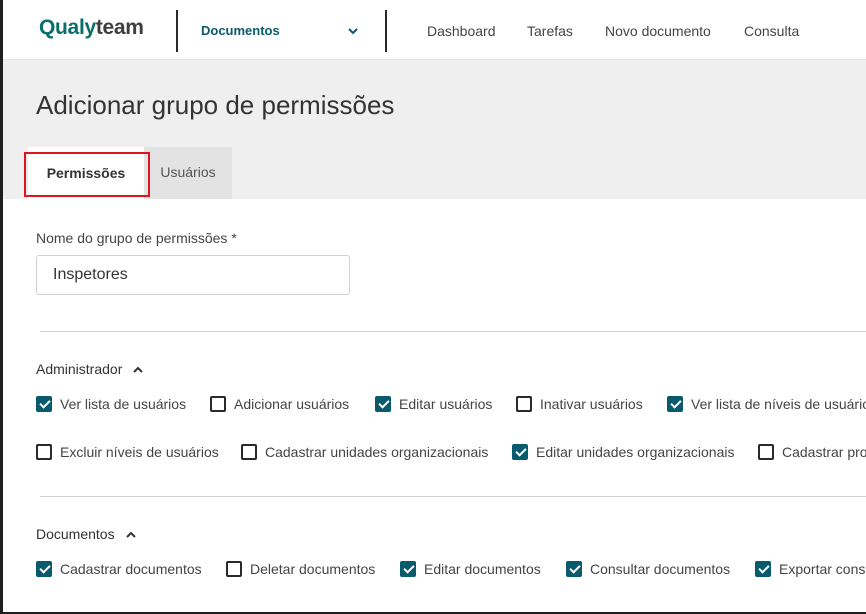  I want to click on group-name-input, so click(193, 275).